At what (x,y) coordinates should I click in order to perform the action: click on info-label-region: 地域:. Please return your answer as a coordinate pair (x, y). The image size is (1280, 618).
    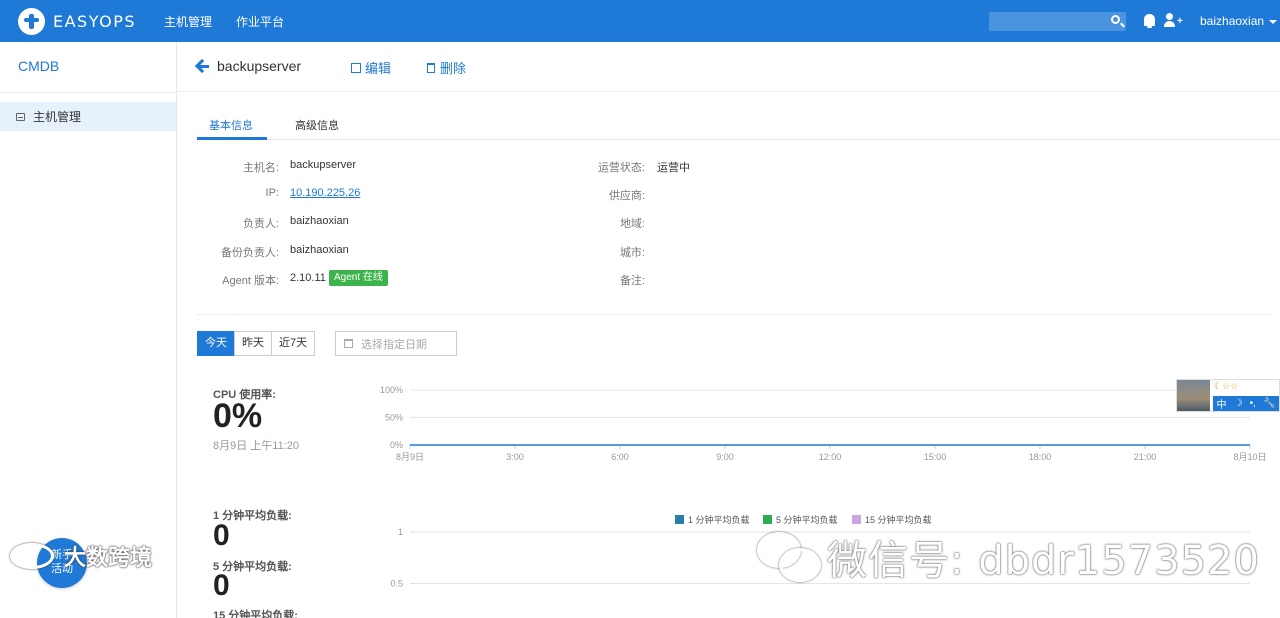
    Looking at the image, I should click on (632, 224).